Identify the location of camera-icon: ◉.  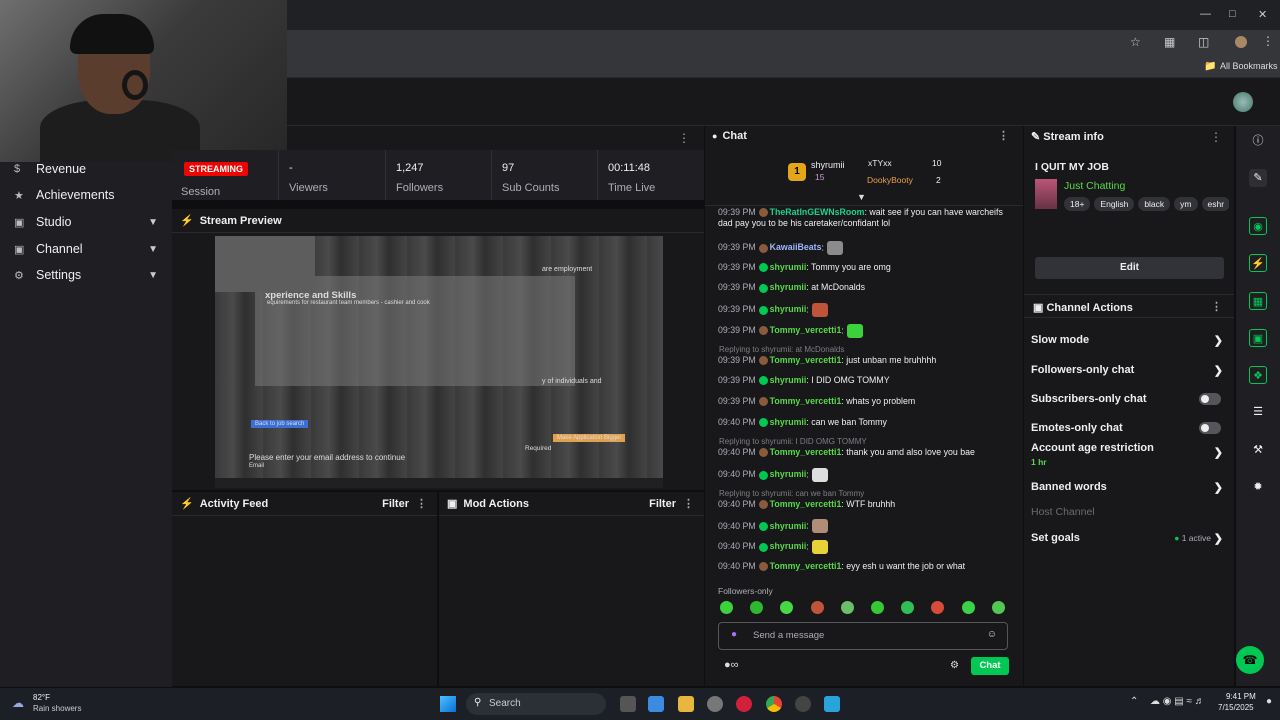
(1258, 226).